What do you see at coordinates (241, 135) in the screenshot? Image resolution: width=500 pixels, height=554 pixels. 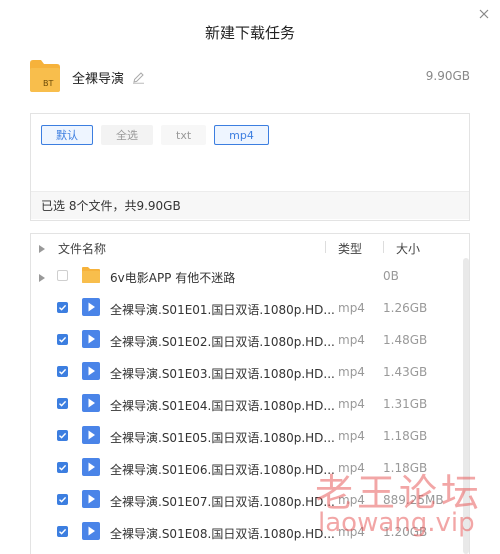 I see `filter-chip-mp4: mp4` at bounding box center [241, 135].